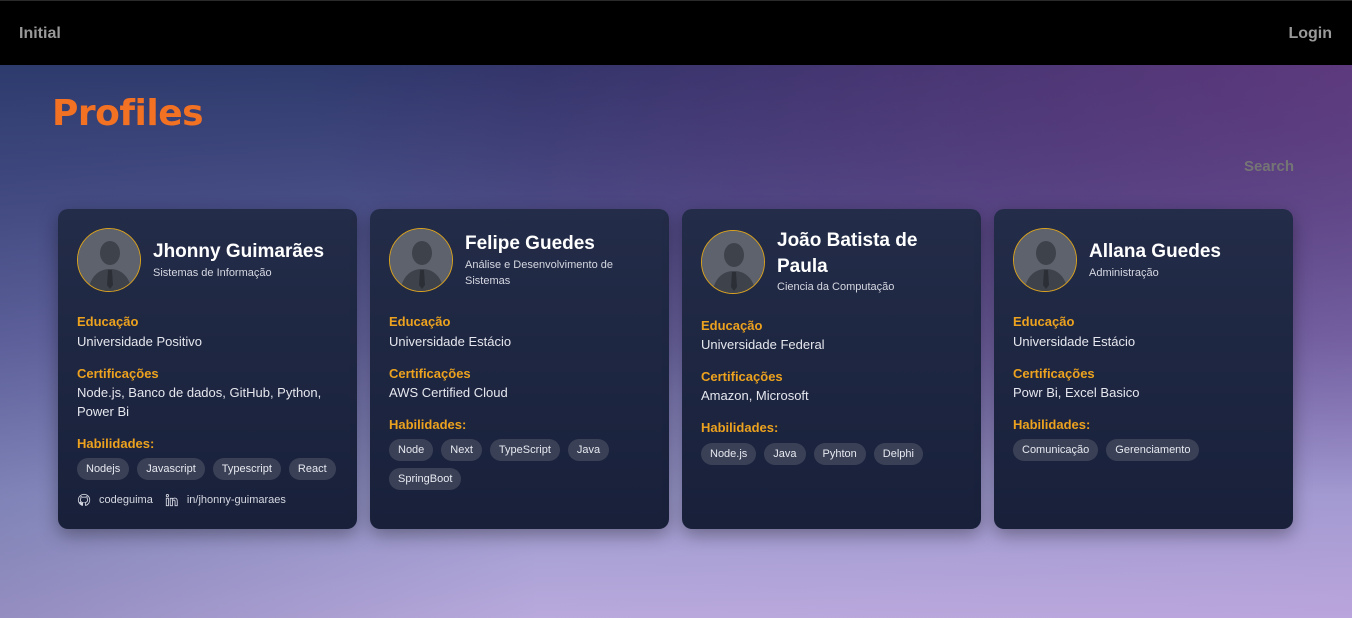 The height and width of the screenshot is (618, 1352). I want to click on skill-chip: Delphi, so click(898, 454).